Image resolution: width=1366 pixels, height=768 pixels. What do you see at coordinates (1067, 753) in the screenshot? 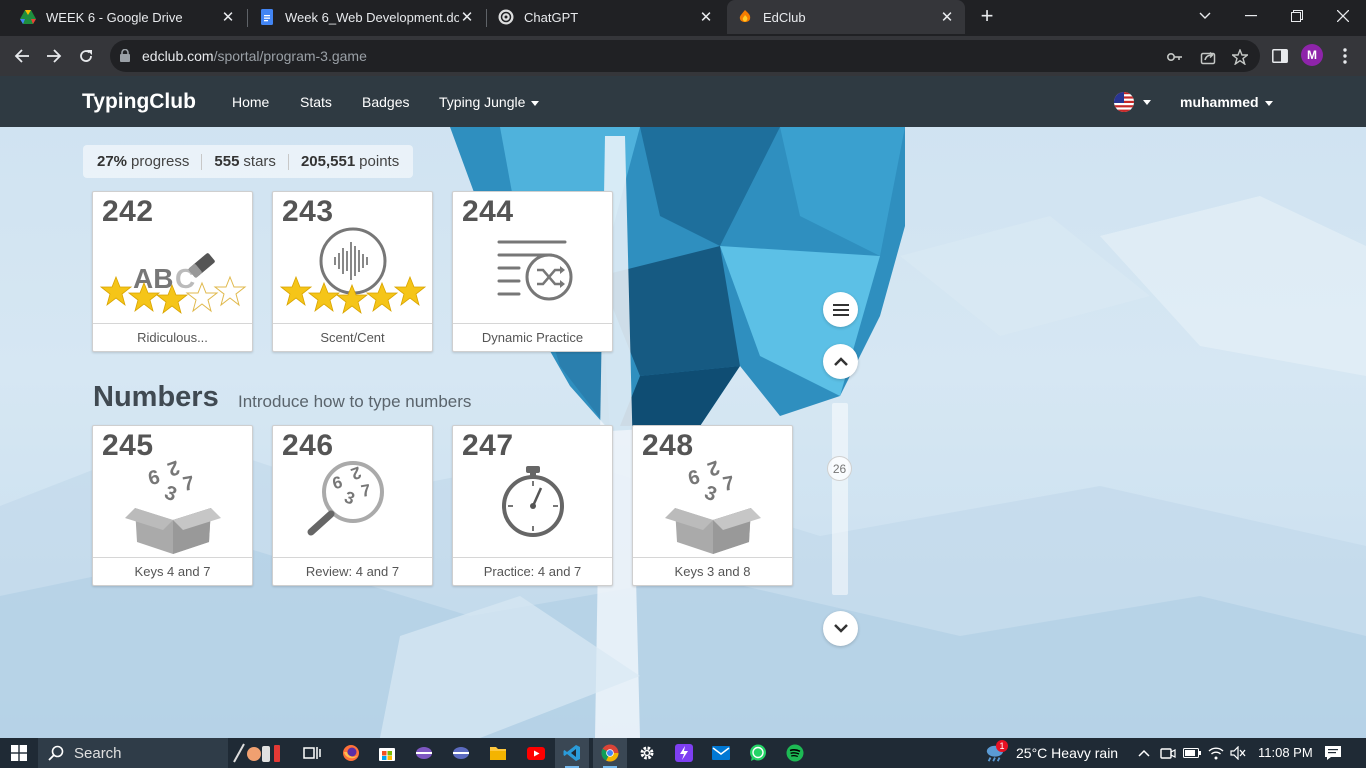
I see `weather-text: 25°C Heavy rain` at bounding box center [1067, 753].